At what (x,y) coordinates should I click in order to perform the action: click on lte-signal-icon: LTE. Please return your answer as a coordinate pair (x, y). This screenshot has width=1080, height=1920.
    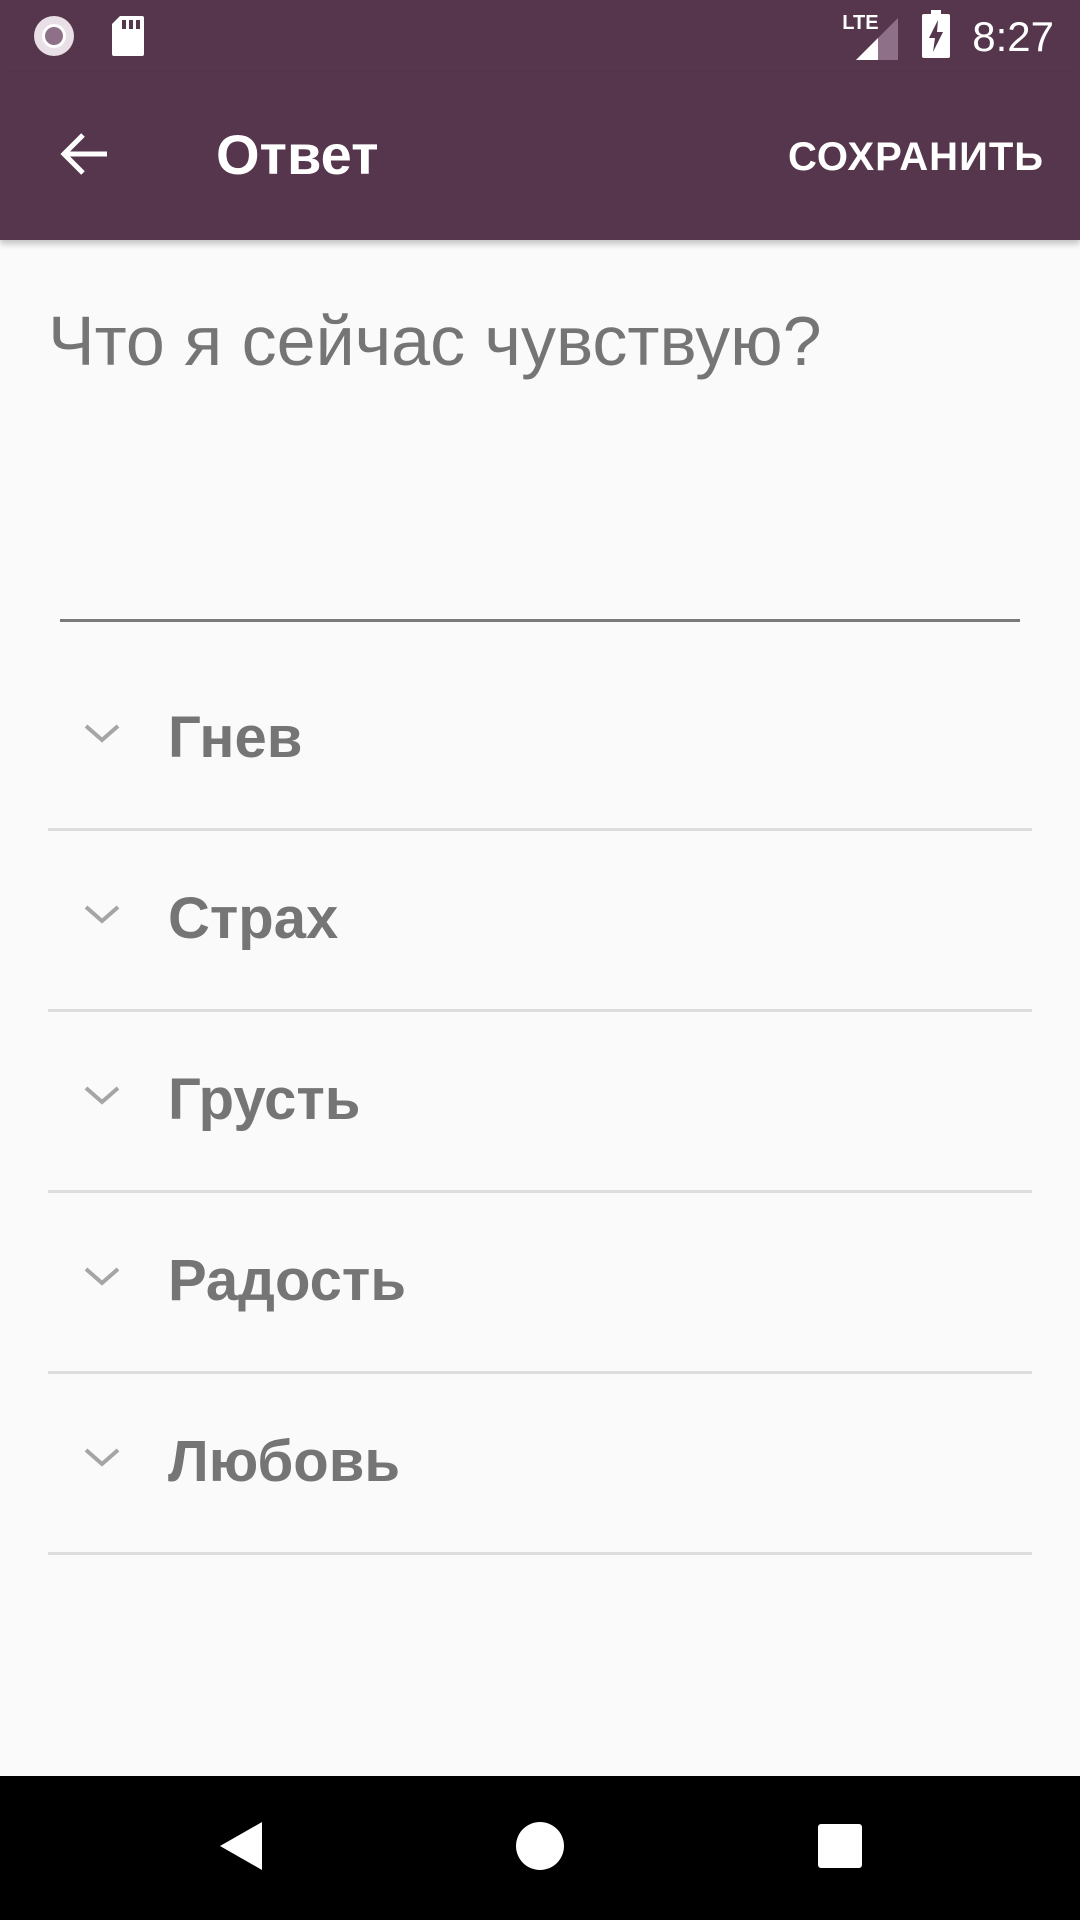
    Looking at the image, I should click on (871, 37).